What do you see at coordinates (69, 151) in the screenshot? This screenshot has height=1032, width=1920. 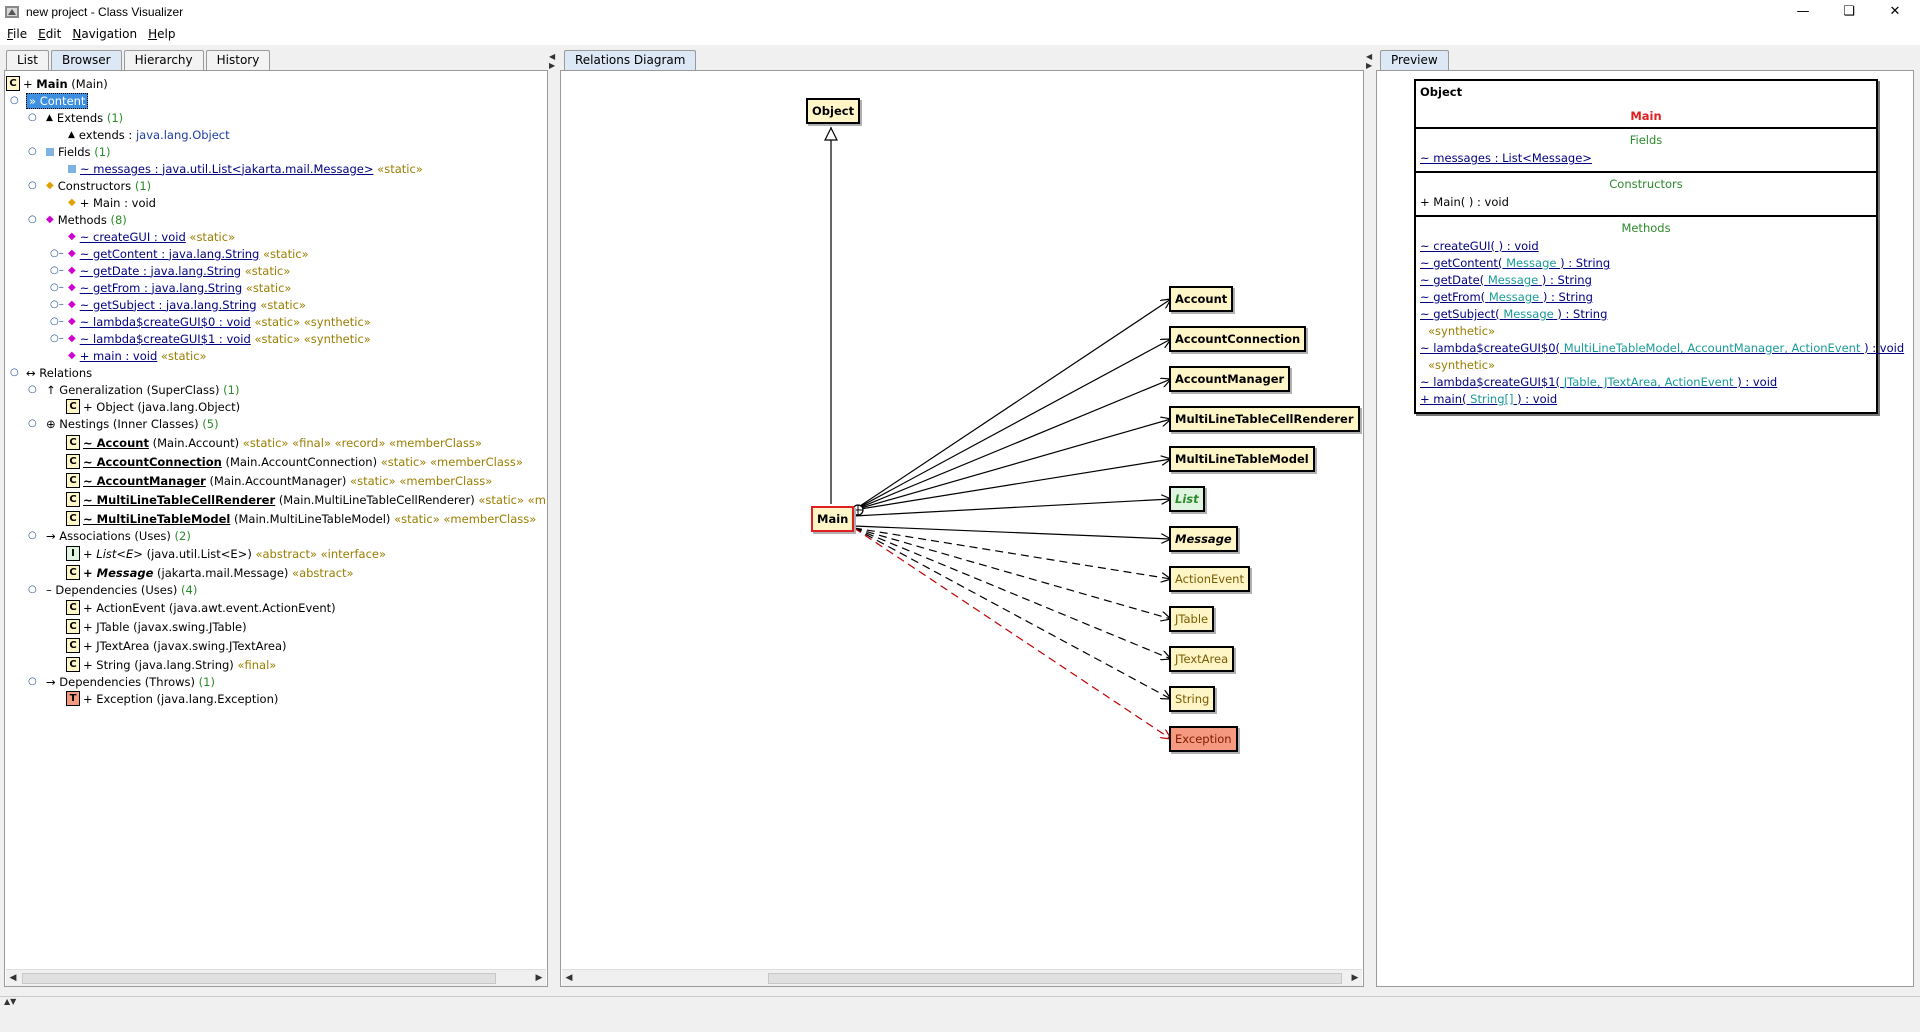 I see `tree-fields: ○ Fields (1)` at bounding box center [69, 151].